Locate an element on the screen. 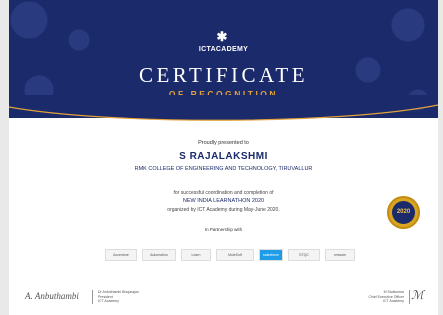 The width and height of the screenshot is (443, 315). left-signatory-name: Dr Anbuthambi Bhojarajan is located at coordinates (118, 292).